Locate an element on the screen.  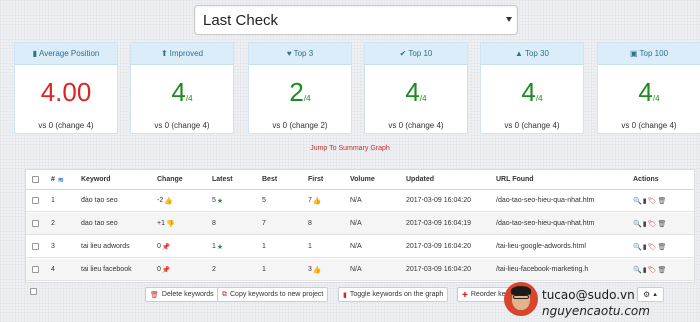
col-updated: Updated is located at coordinates (420, 179).